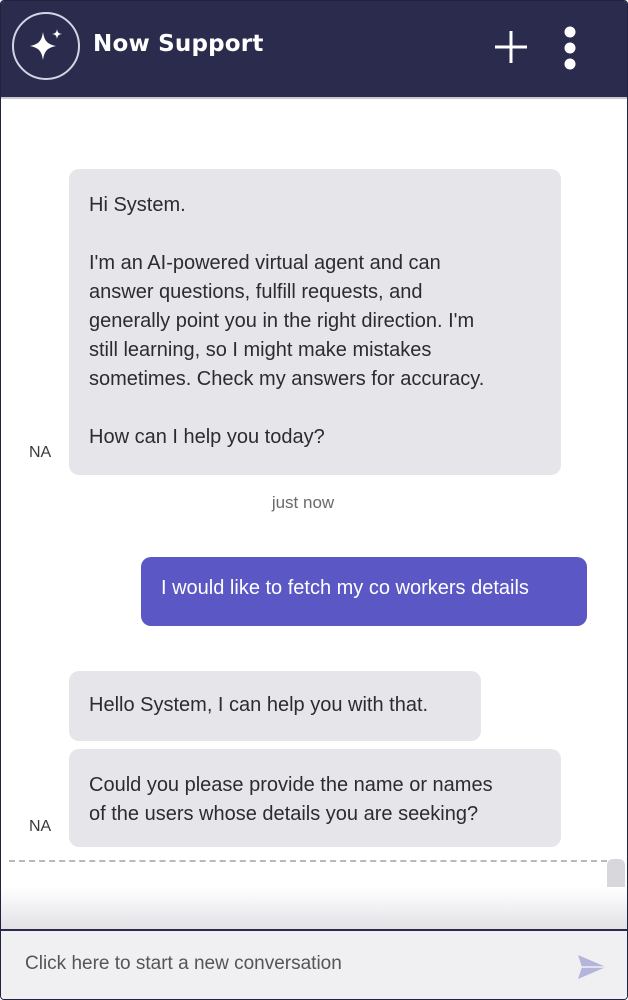 The width and height of the screenshot is (628, 1000). Describe the element at coordinates (308, 861) in the screenshot. I see `conversation-end-divider` at that location.